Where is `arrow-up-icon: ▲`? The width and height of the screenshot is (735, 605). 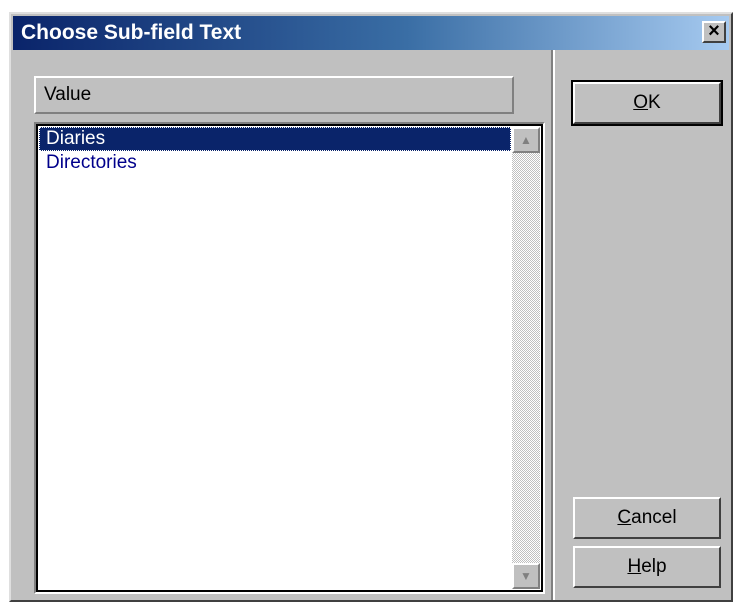
arrow-up-icon: ▲ is located at coordinates (526, 140).